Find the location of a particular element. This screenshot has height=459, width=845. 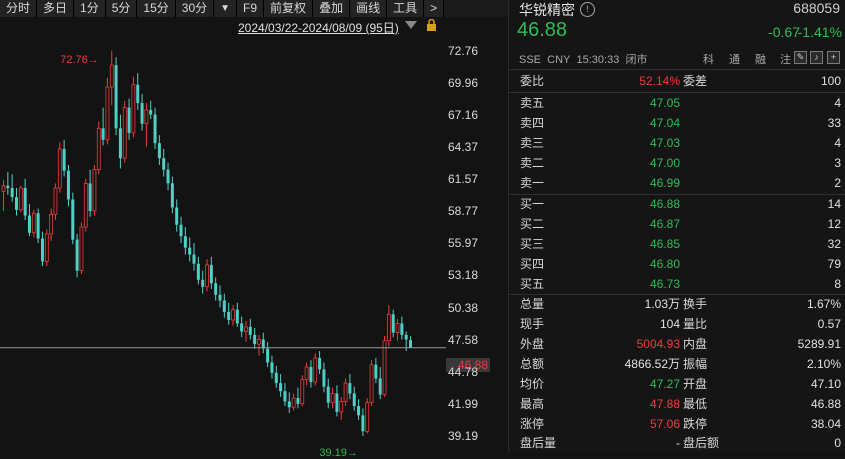

date-range-label: 2024/03/22-2024/08/09 (95日) is located at coordinates (318, 27).